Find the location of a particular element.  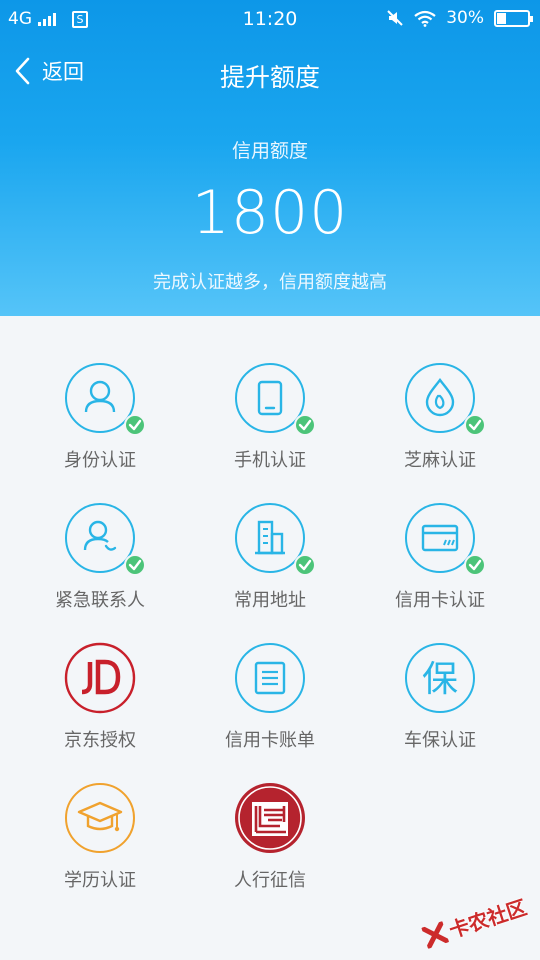

verify-pboc-credit: 人行征信 is located at coordinates (270, 836).